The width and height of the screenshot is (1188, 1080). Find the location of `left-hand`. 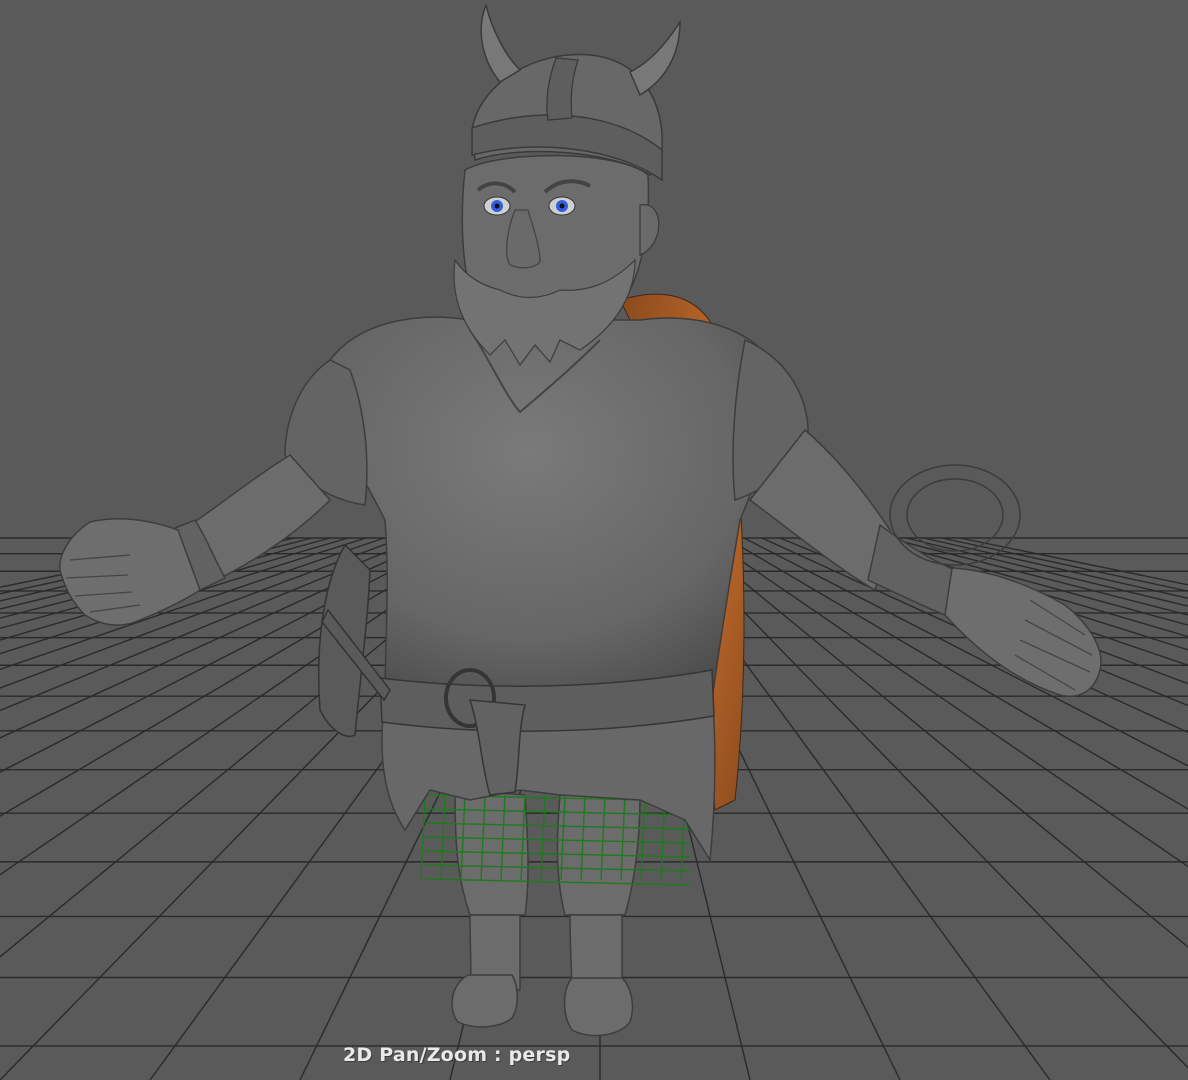

left-hand is located at coordinates (130, 572).